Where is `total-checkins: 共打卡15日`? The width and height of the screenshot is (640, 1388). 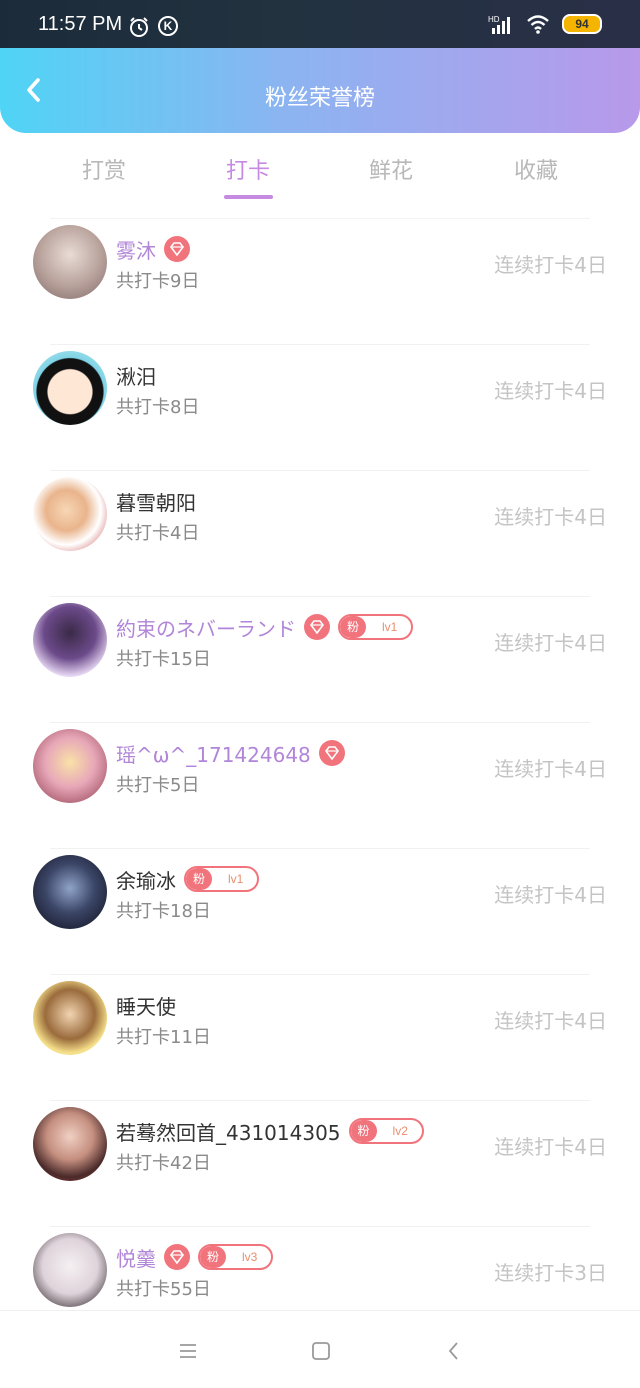 total-checkins: 共打卡15日 is located at coordinates (163, 659).